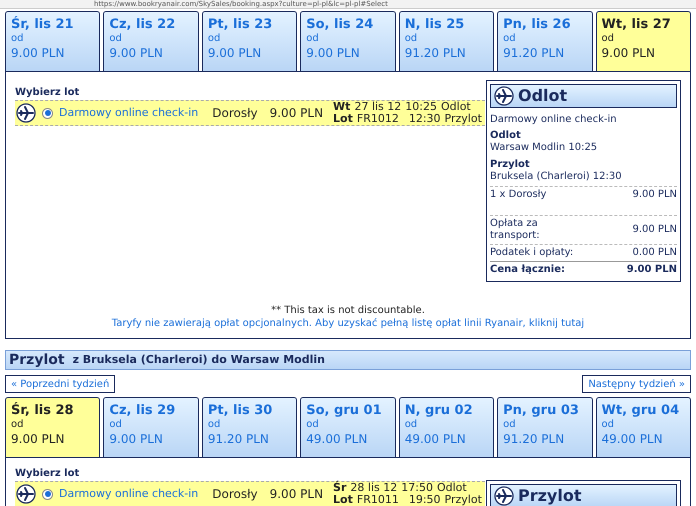 Image resolution: width=696 pixels, height=506 pixels. What do you see at coordinates (550, 495) in the screenshot?
I see `summary-title: Przylot` at bounding box center [550, 495].